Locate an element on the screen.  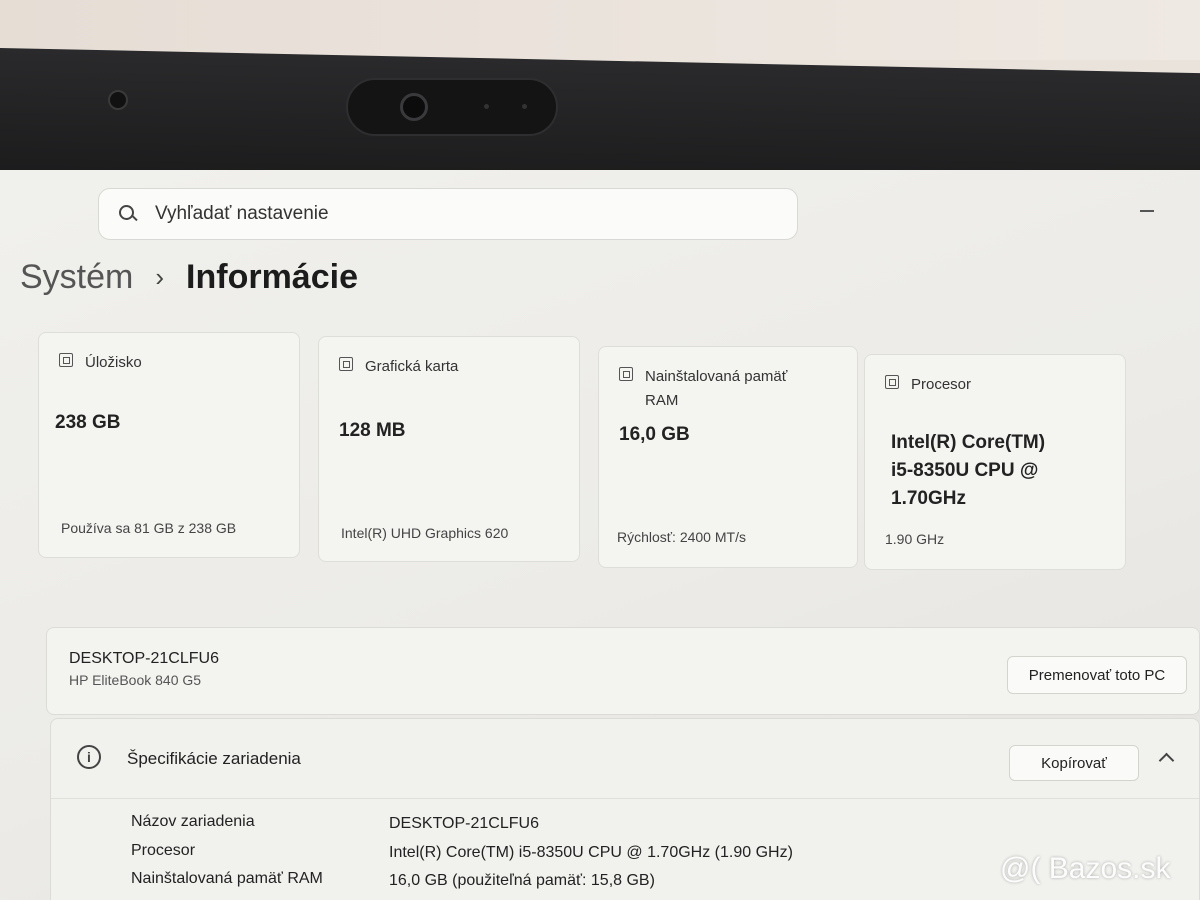
card-label: Grafická karta is located at coordinates (412, 366).